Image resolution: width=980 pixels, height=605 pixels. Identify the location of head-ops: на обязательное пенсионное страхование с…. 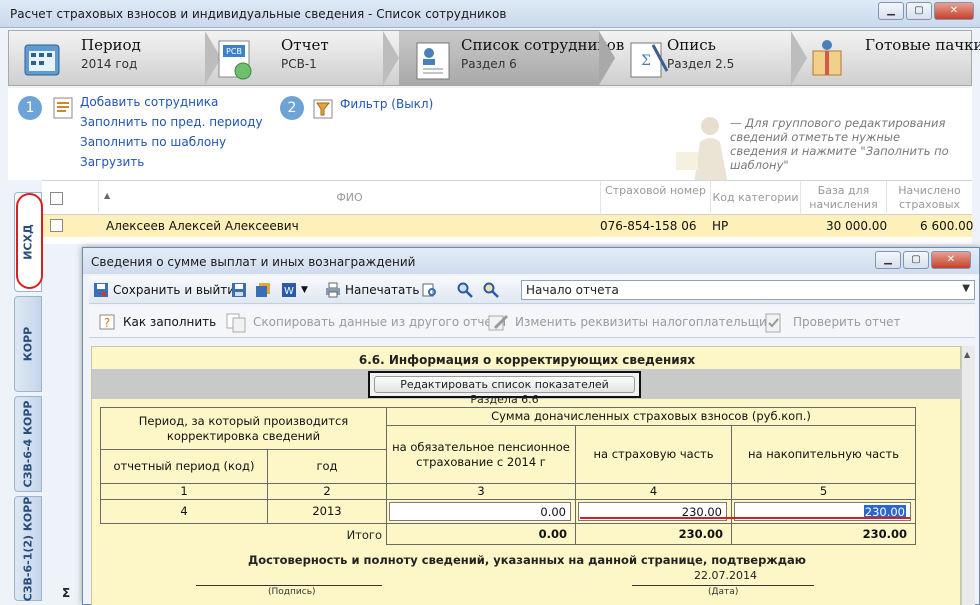
(481, 454).